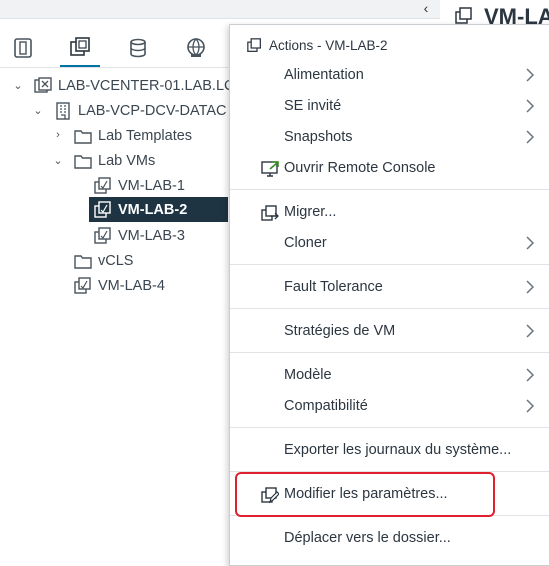 This screenshot has width=549, height=566. I want to click on tree-item-label: LAB-VCENTER-01.LAB.LC, so click(146, 85).